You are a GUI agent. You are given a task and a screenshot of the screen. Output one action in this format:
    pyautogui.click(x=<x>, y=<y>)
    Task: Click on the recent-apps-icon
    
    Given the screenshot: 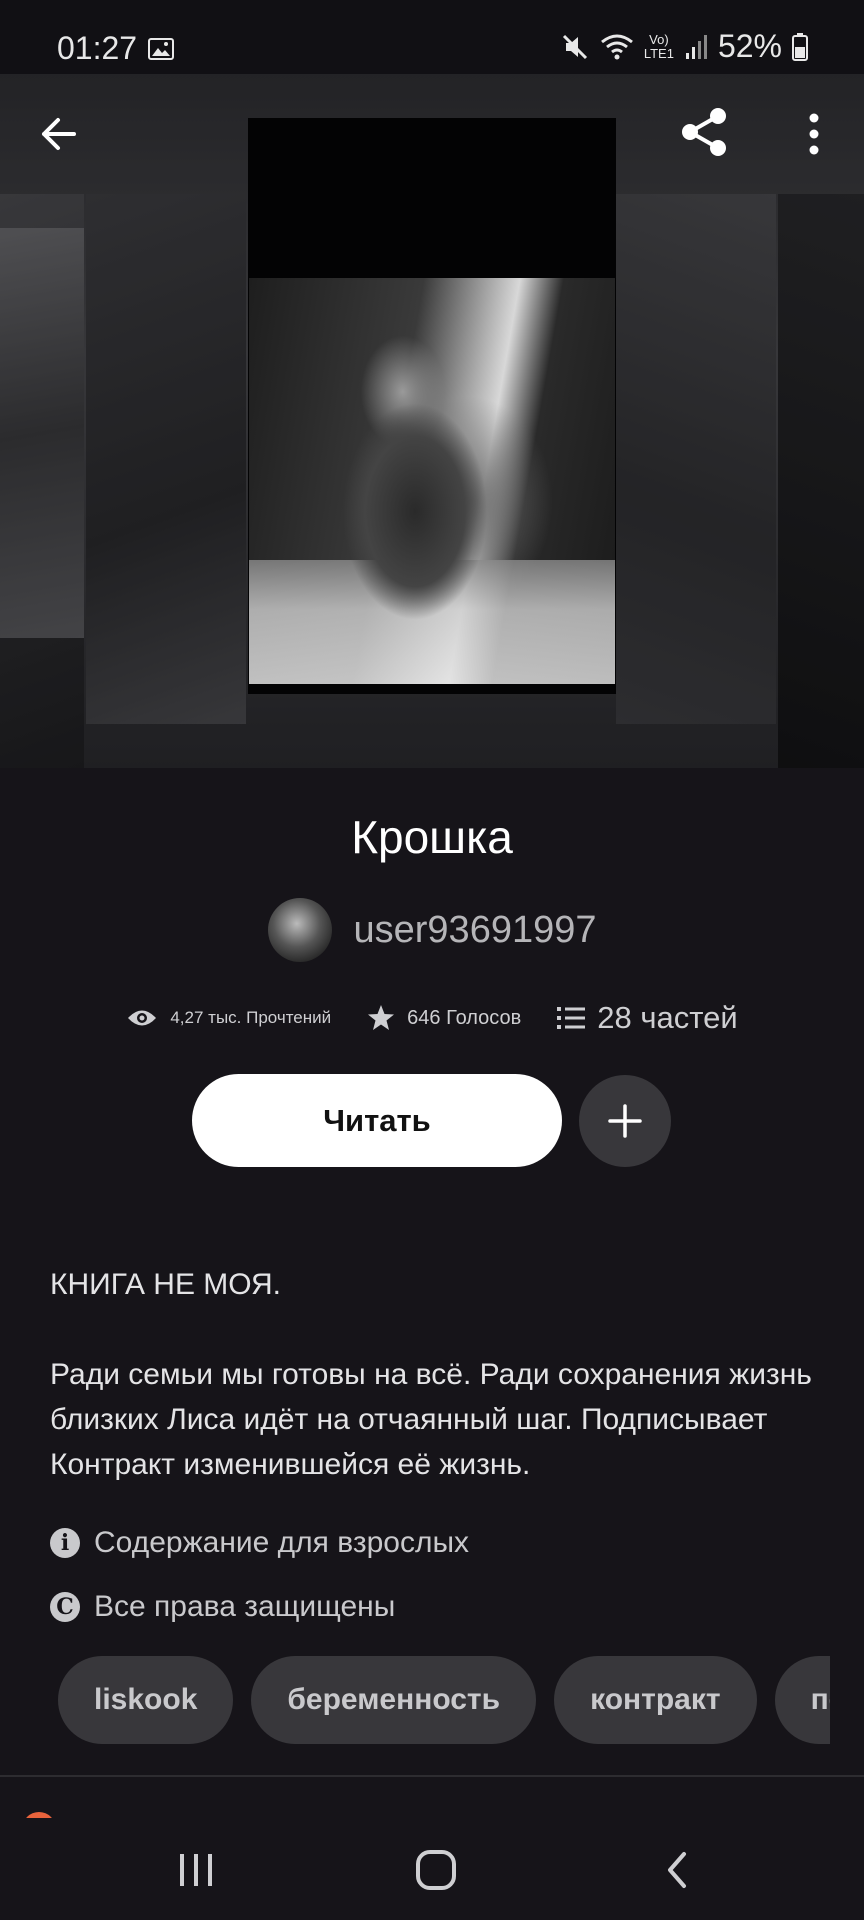 What is the action you would take?
    pyautogui.click(x=196, y=1870)
    